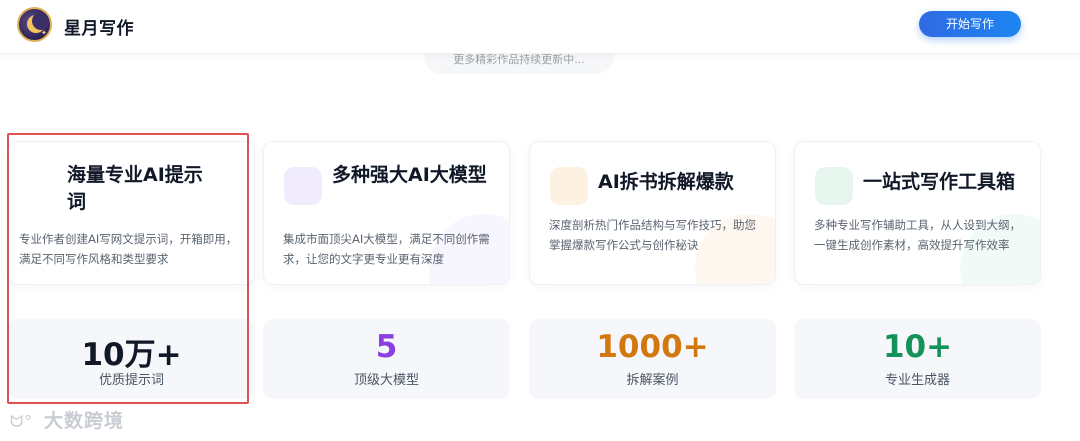  What do you see at coordinates (917, 235) in the screenshot?
I see `feature-card-desc: 多种专业写作辅助工具，从人设到大纲，一键生成创作素材，高效提升写作效率` at bounding box center [917, 235].